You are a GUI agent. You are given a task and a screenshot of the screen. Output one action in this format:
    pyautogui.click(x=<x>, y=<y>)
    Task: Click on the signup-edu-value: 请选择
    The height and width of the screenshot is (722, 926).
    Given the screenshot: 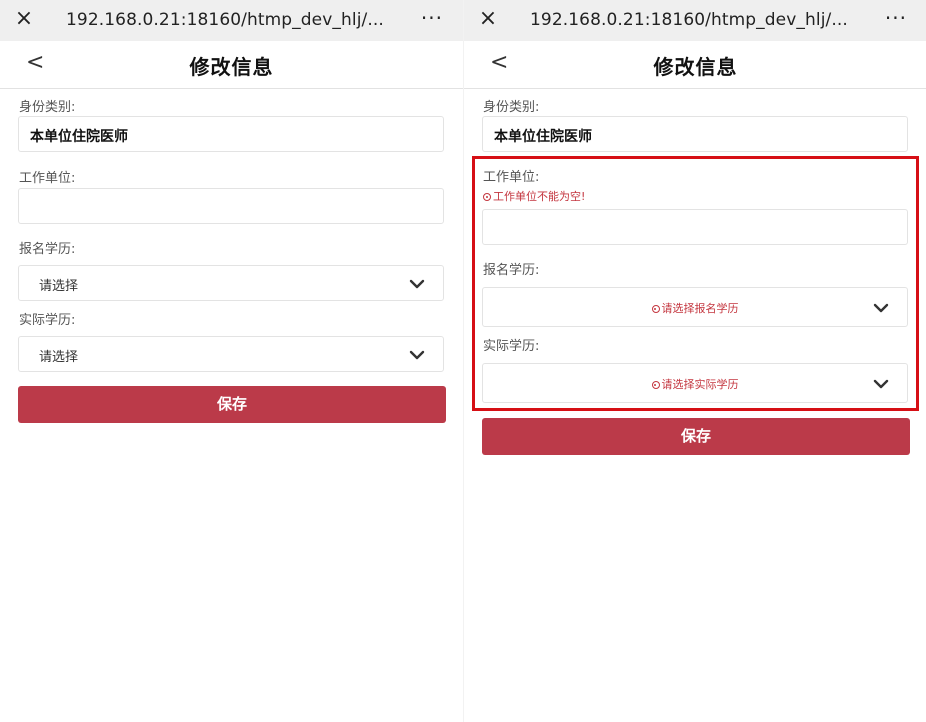 What is the action you would take?
    pyautogui.click(x=59, y=286)
    